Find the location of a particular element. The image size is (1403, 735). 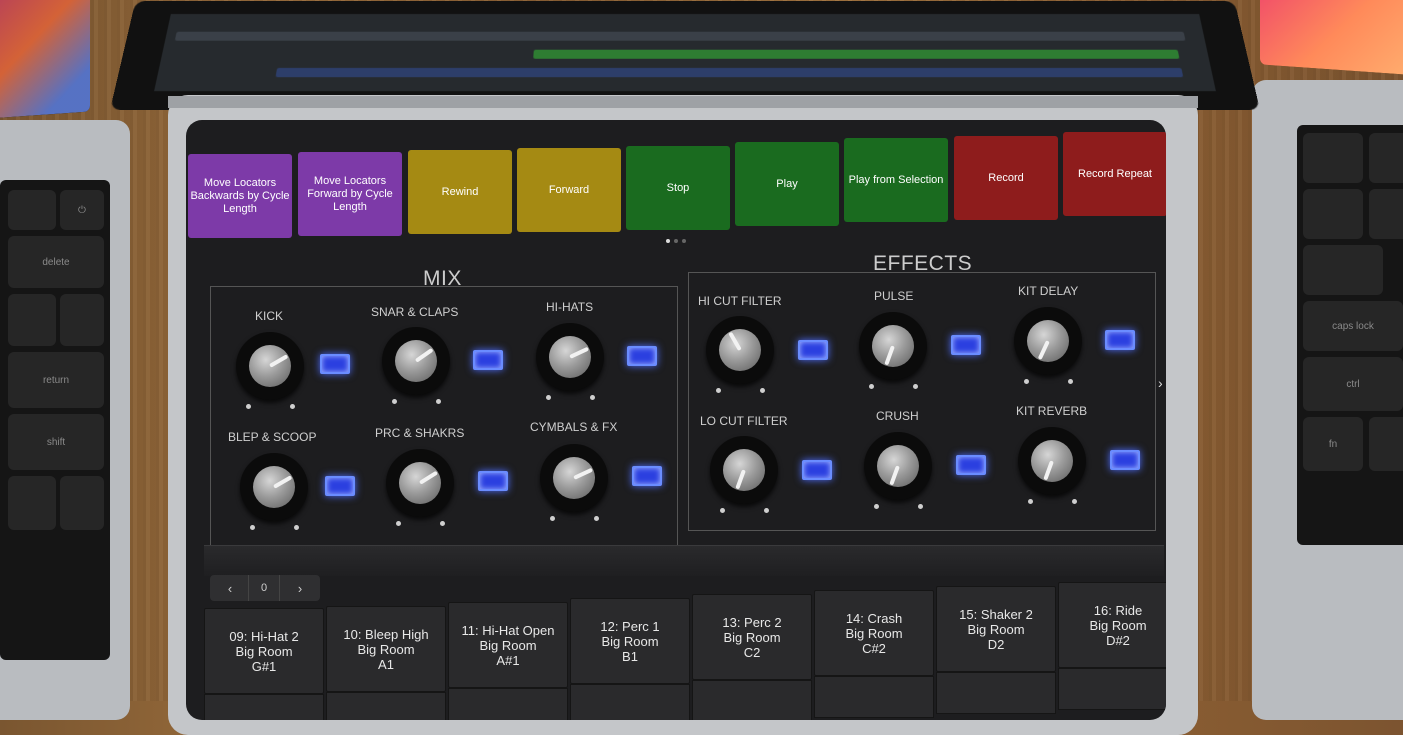

knob-label: LO CUT FILTER is located at coordinates (744, 421).